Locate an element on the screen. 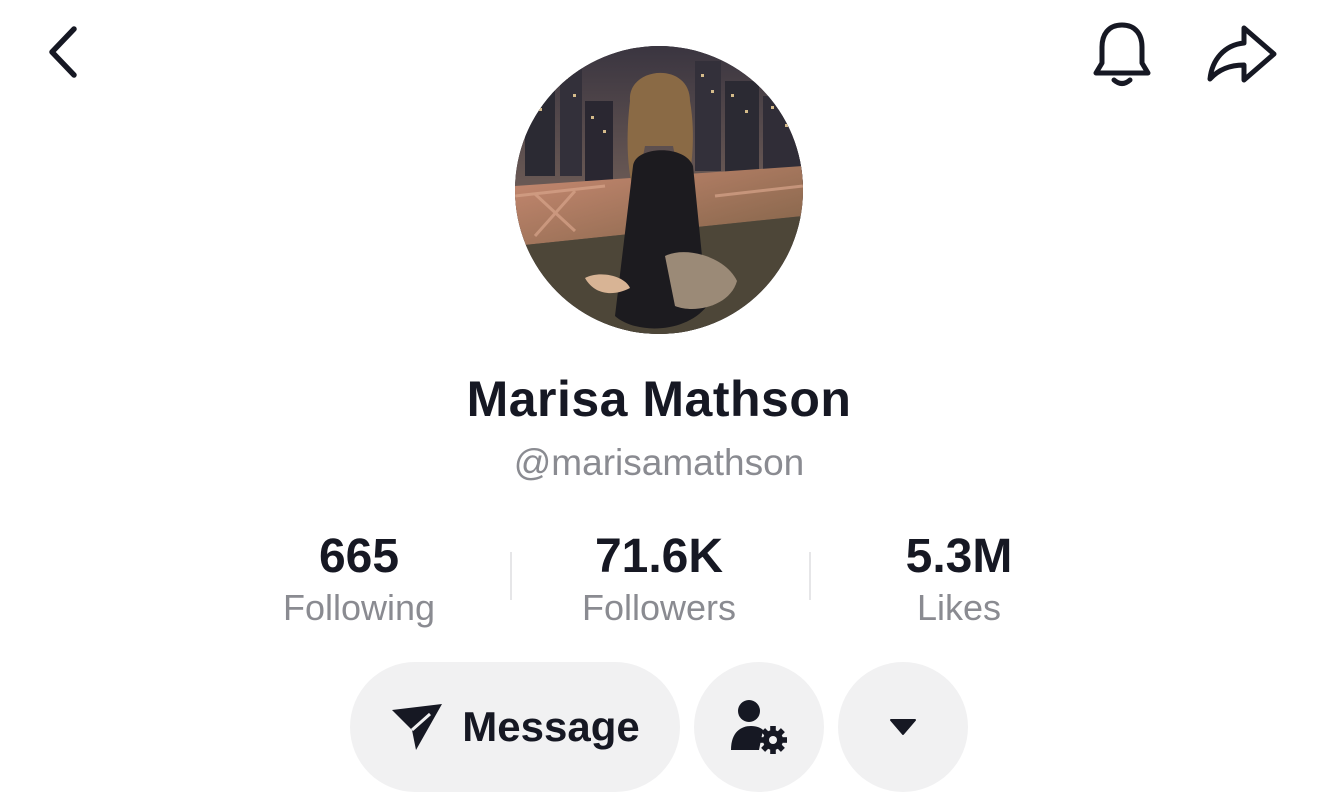  back-button is located at coordinates (62, 52).